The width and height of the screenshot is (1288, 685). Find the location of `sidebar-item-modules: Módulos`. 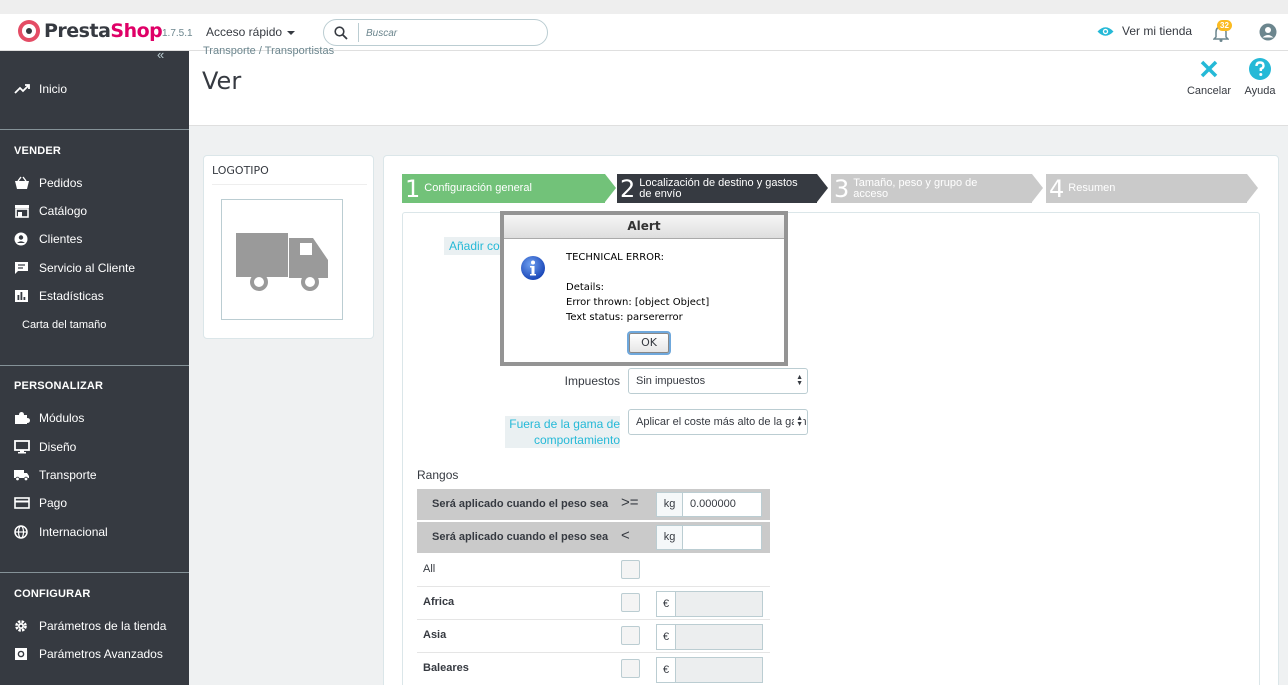

sidebar-item-modules: Módulos is located at coordinates (49, 418).